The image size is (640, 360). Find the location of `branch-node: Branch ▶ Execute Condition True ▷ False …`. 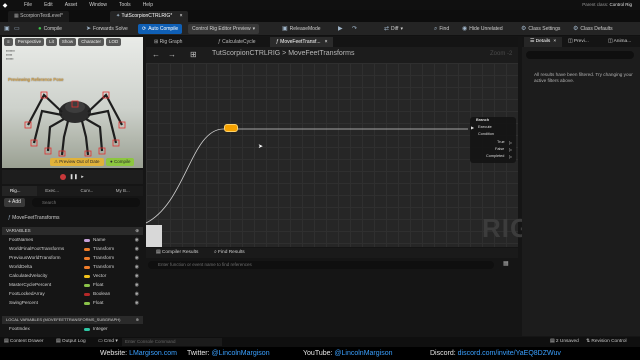

branch-node: Branch ▶ Execute Condition True ▷ False … is located at coordinates (493, 140).